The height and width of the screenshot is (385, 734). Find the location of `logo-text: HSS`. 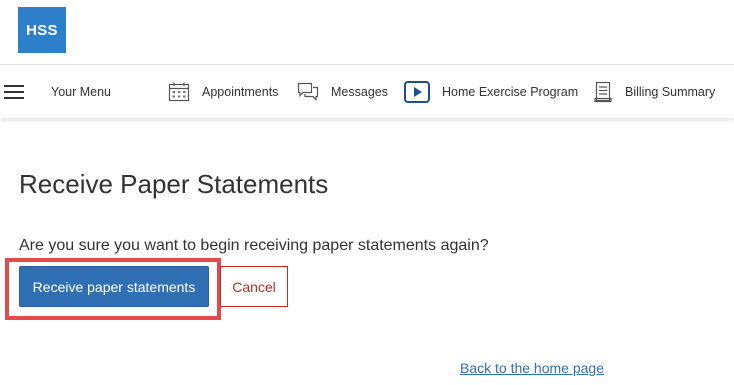

logo-text: HSS is located at coordinates (42, 30).